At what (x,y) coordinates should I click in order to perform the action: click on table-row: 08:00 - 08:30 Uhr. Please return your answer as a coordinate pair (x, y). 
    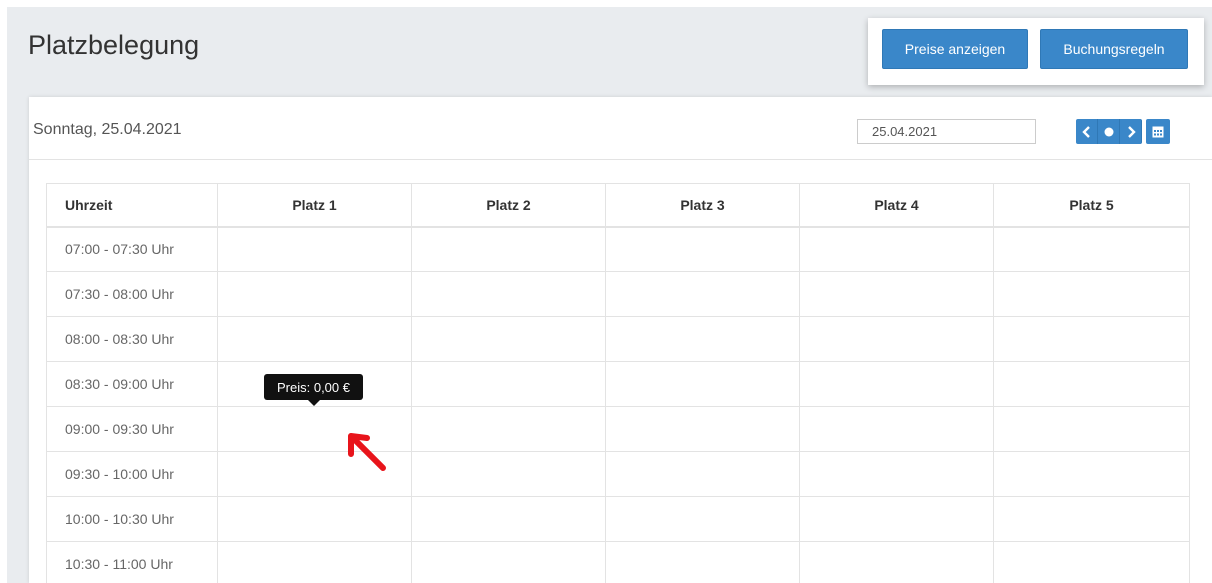
    Looking at the image, I should click on (618, 339).